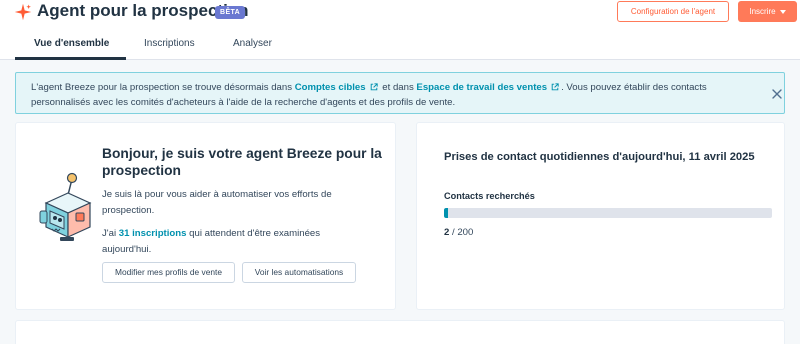 The image size is (800, 344). What do you see at coordinates (398, 87) in the screenshot?
I see `alert-text-middle: et dans` at bounding box center [398, 87].